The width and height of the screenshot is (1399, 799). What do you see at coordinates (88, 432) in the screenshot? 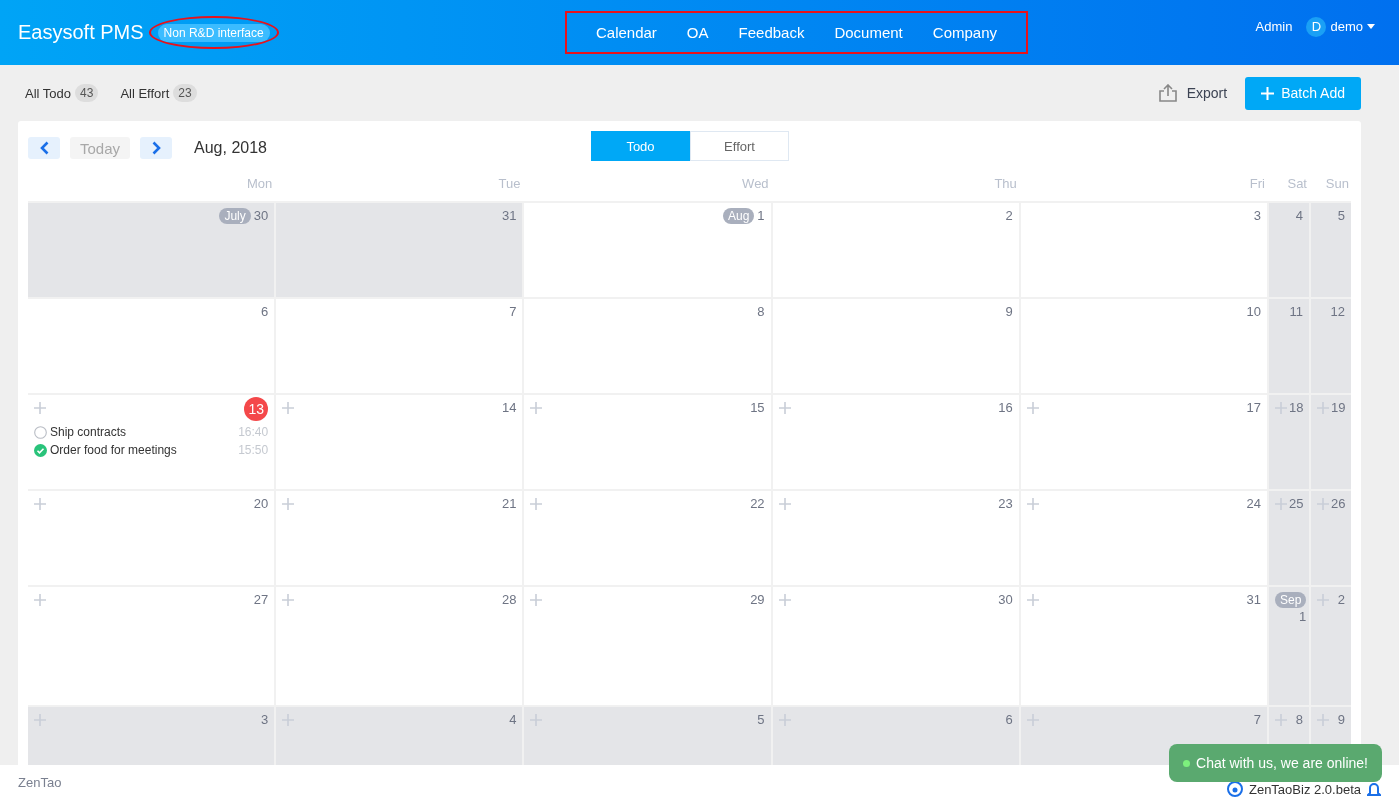
I see `todo-title: Ship contracts` at bounding box center [88, 432].